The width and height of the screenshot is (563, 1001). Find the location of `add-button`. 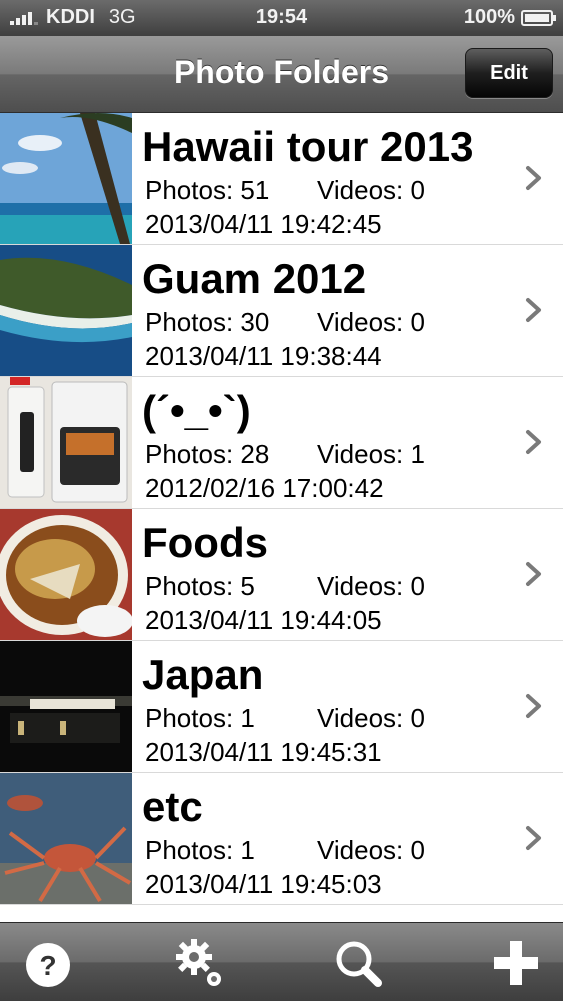

add-button is located at coordinates (516, 963).